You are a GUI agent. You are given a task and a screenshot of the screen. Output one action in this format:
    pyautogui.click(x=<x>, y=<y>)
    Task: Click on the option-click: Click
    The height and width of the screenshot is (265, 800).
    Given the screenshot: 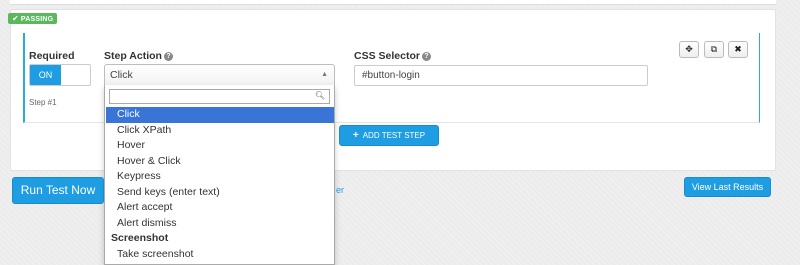 What is the action you would take?
    pyautogui.click(x=220, y=115)
    